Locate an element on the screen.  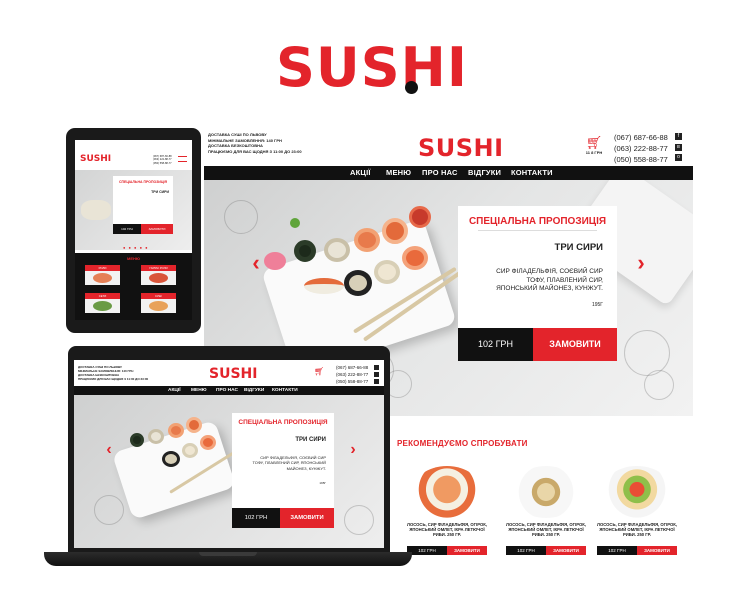
social-links: f в о is located at coordinates (679, 149).